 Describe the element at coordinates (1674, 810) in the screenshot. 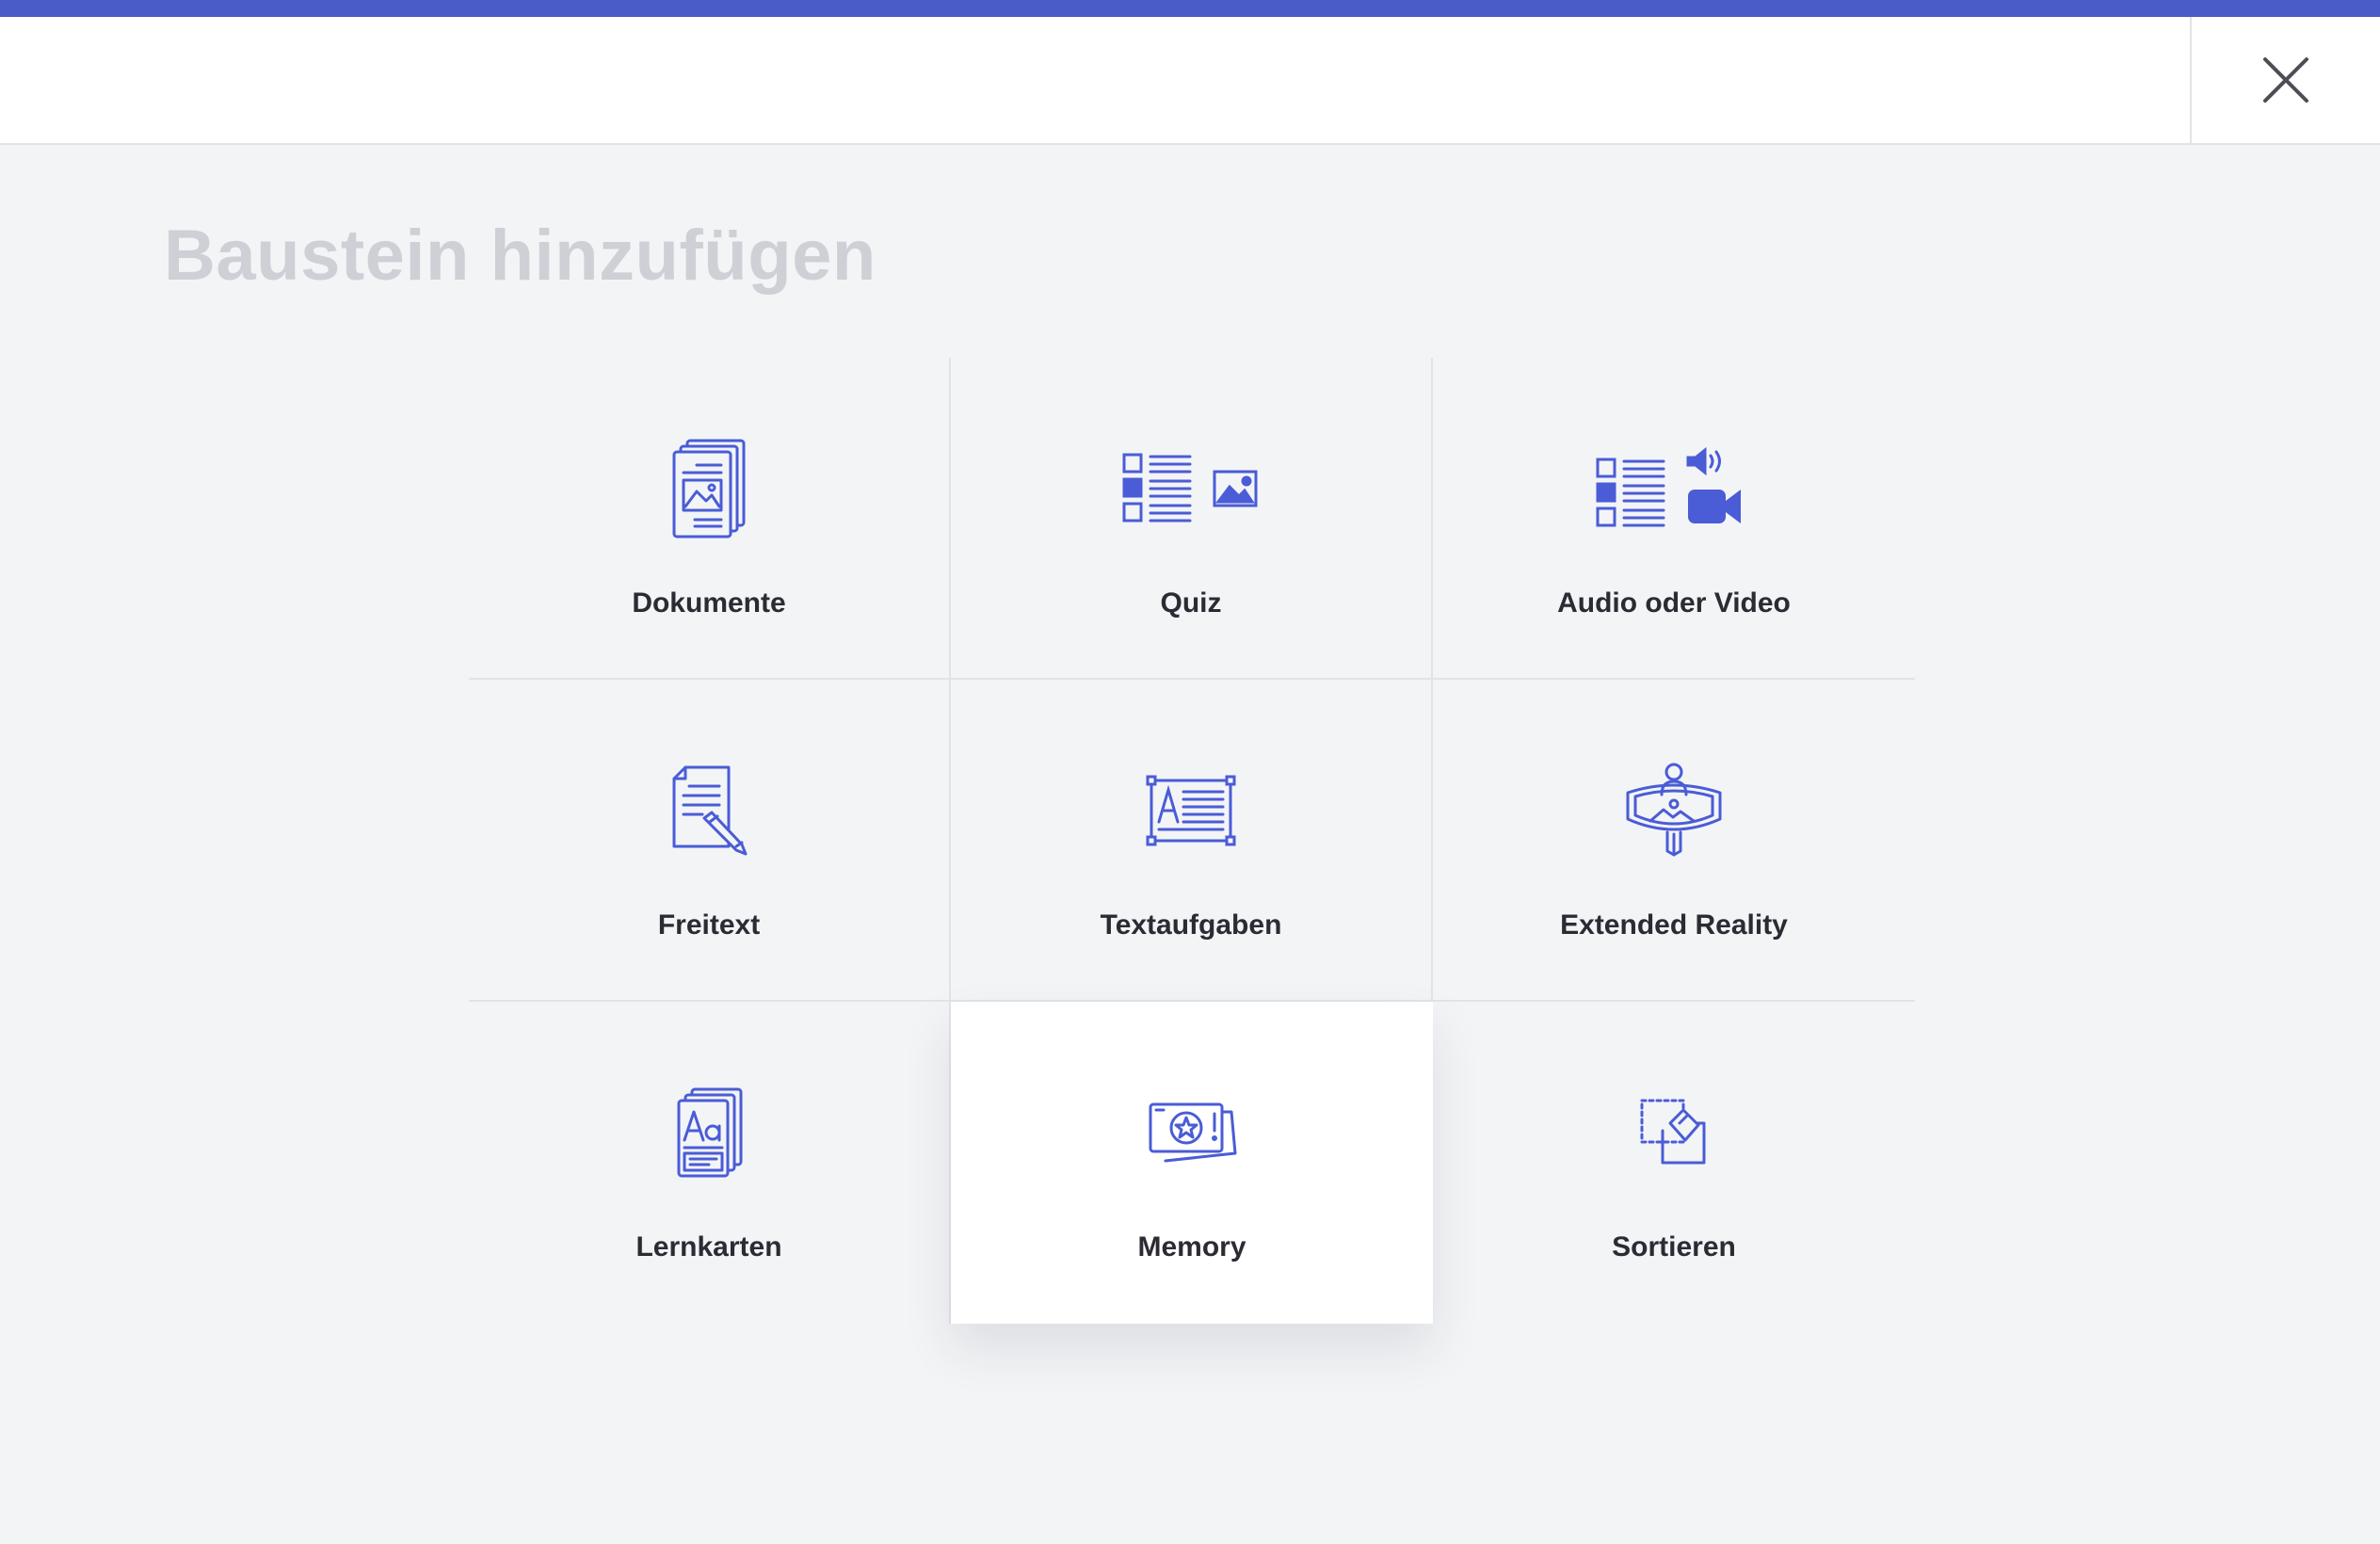

I see `extended-reality-icon` at that location.